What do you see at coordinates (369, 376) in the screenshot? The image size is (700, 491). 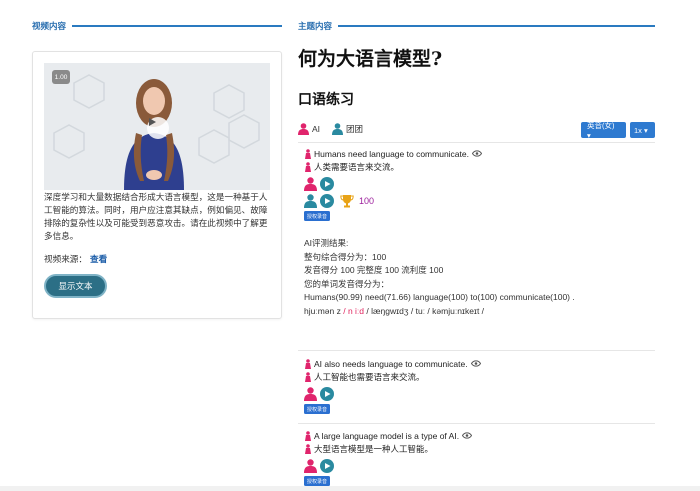 I see `sentence-zh-text: 人工智能也需要语言来交流。` at bounding box center [369, 376].